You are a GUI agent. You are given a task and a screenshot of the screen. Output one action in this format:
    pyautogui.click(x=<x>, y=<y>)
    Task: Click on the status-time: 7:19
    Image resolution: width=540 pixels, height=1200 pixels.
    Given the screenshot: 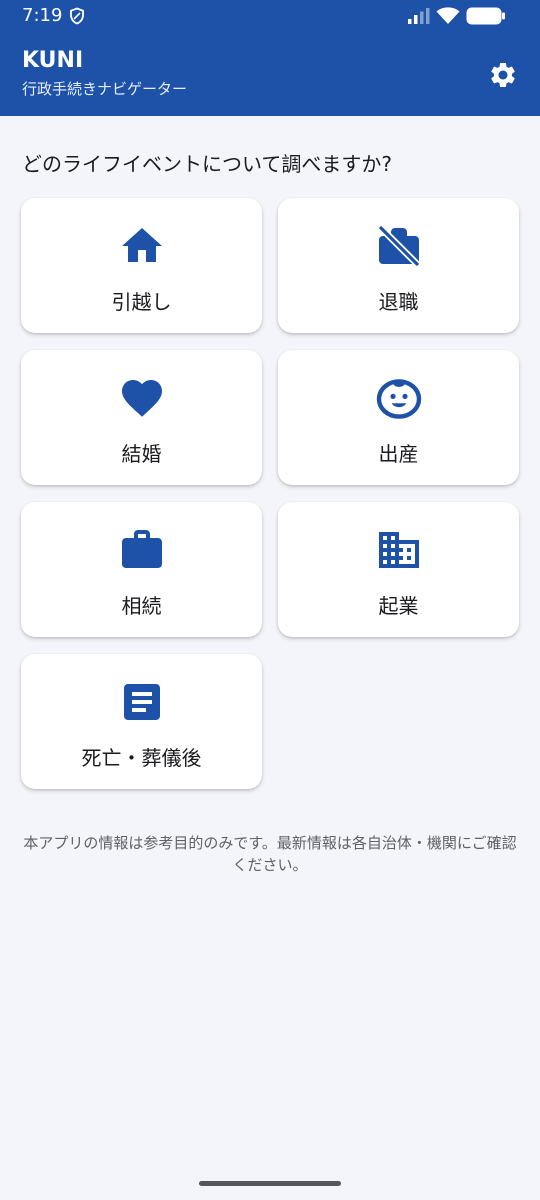 What is the action you would take?
    pyautogui.click(x=42, y=15)
    